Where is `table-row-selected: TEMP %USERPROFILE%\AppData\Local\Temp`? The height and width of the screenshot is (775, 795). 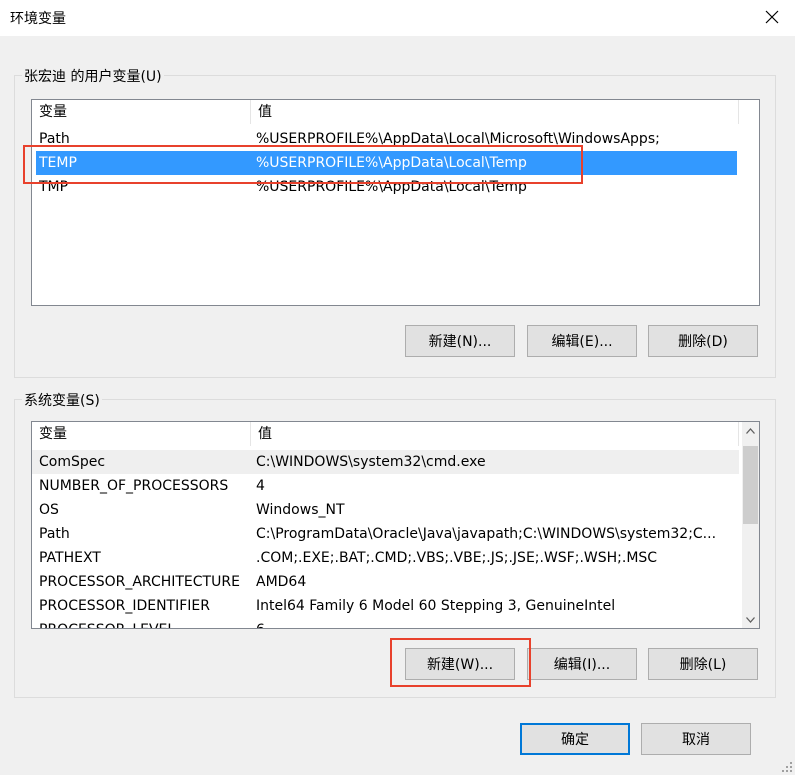
table-row-selected: TEMP %USERPROFILE%\AppData\Local\Temp is located at coordinates (386, 163).